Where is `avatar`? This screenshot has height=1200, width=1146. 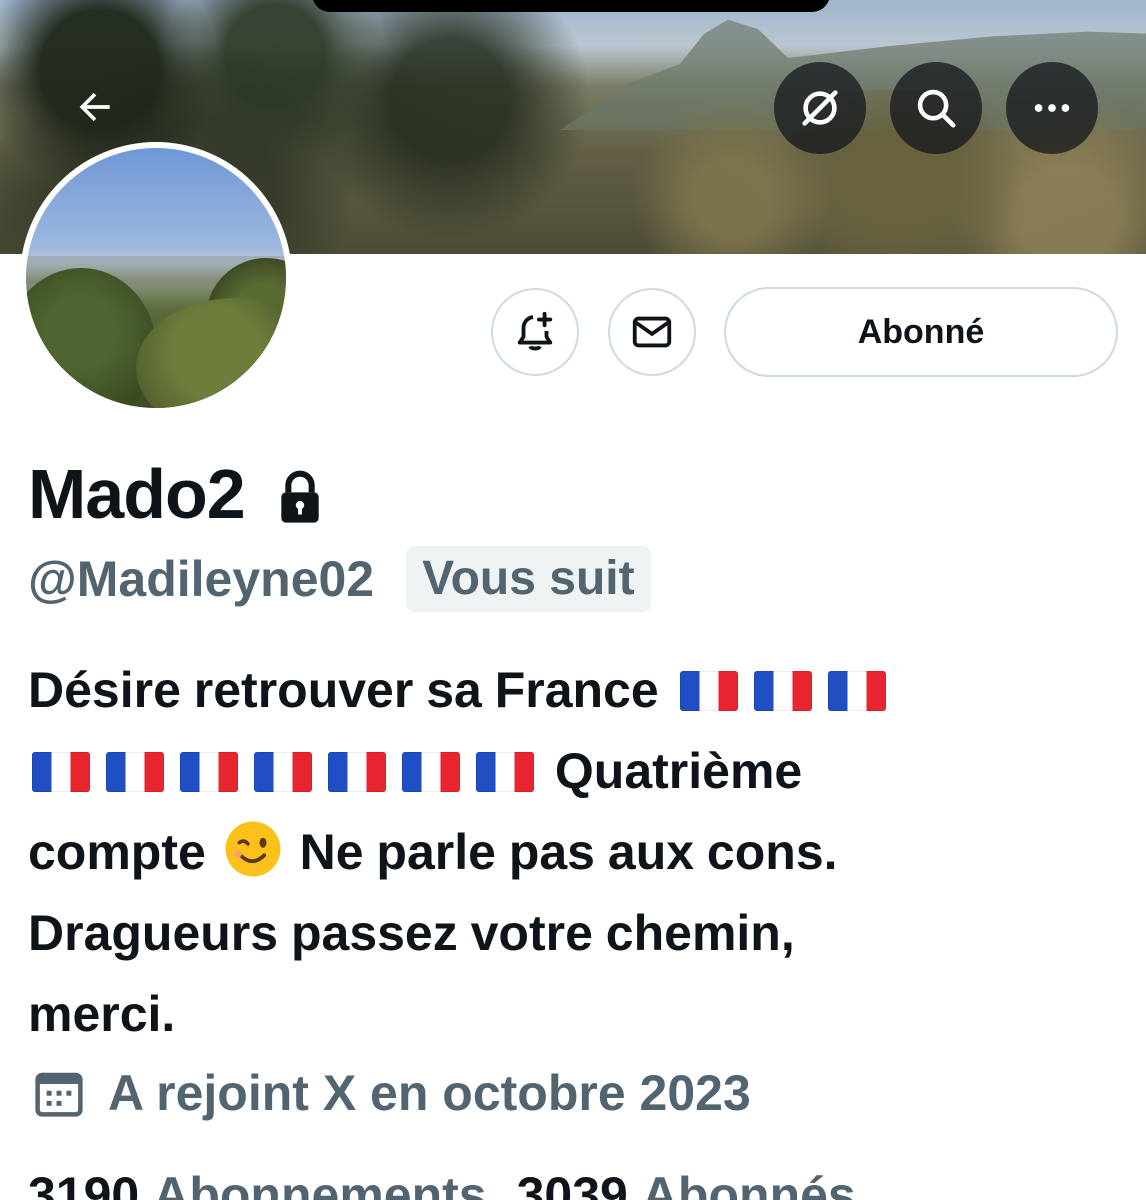
avatar is located at coordinates (156, 278).